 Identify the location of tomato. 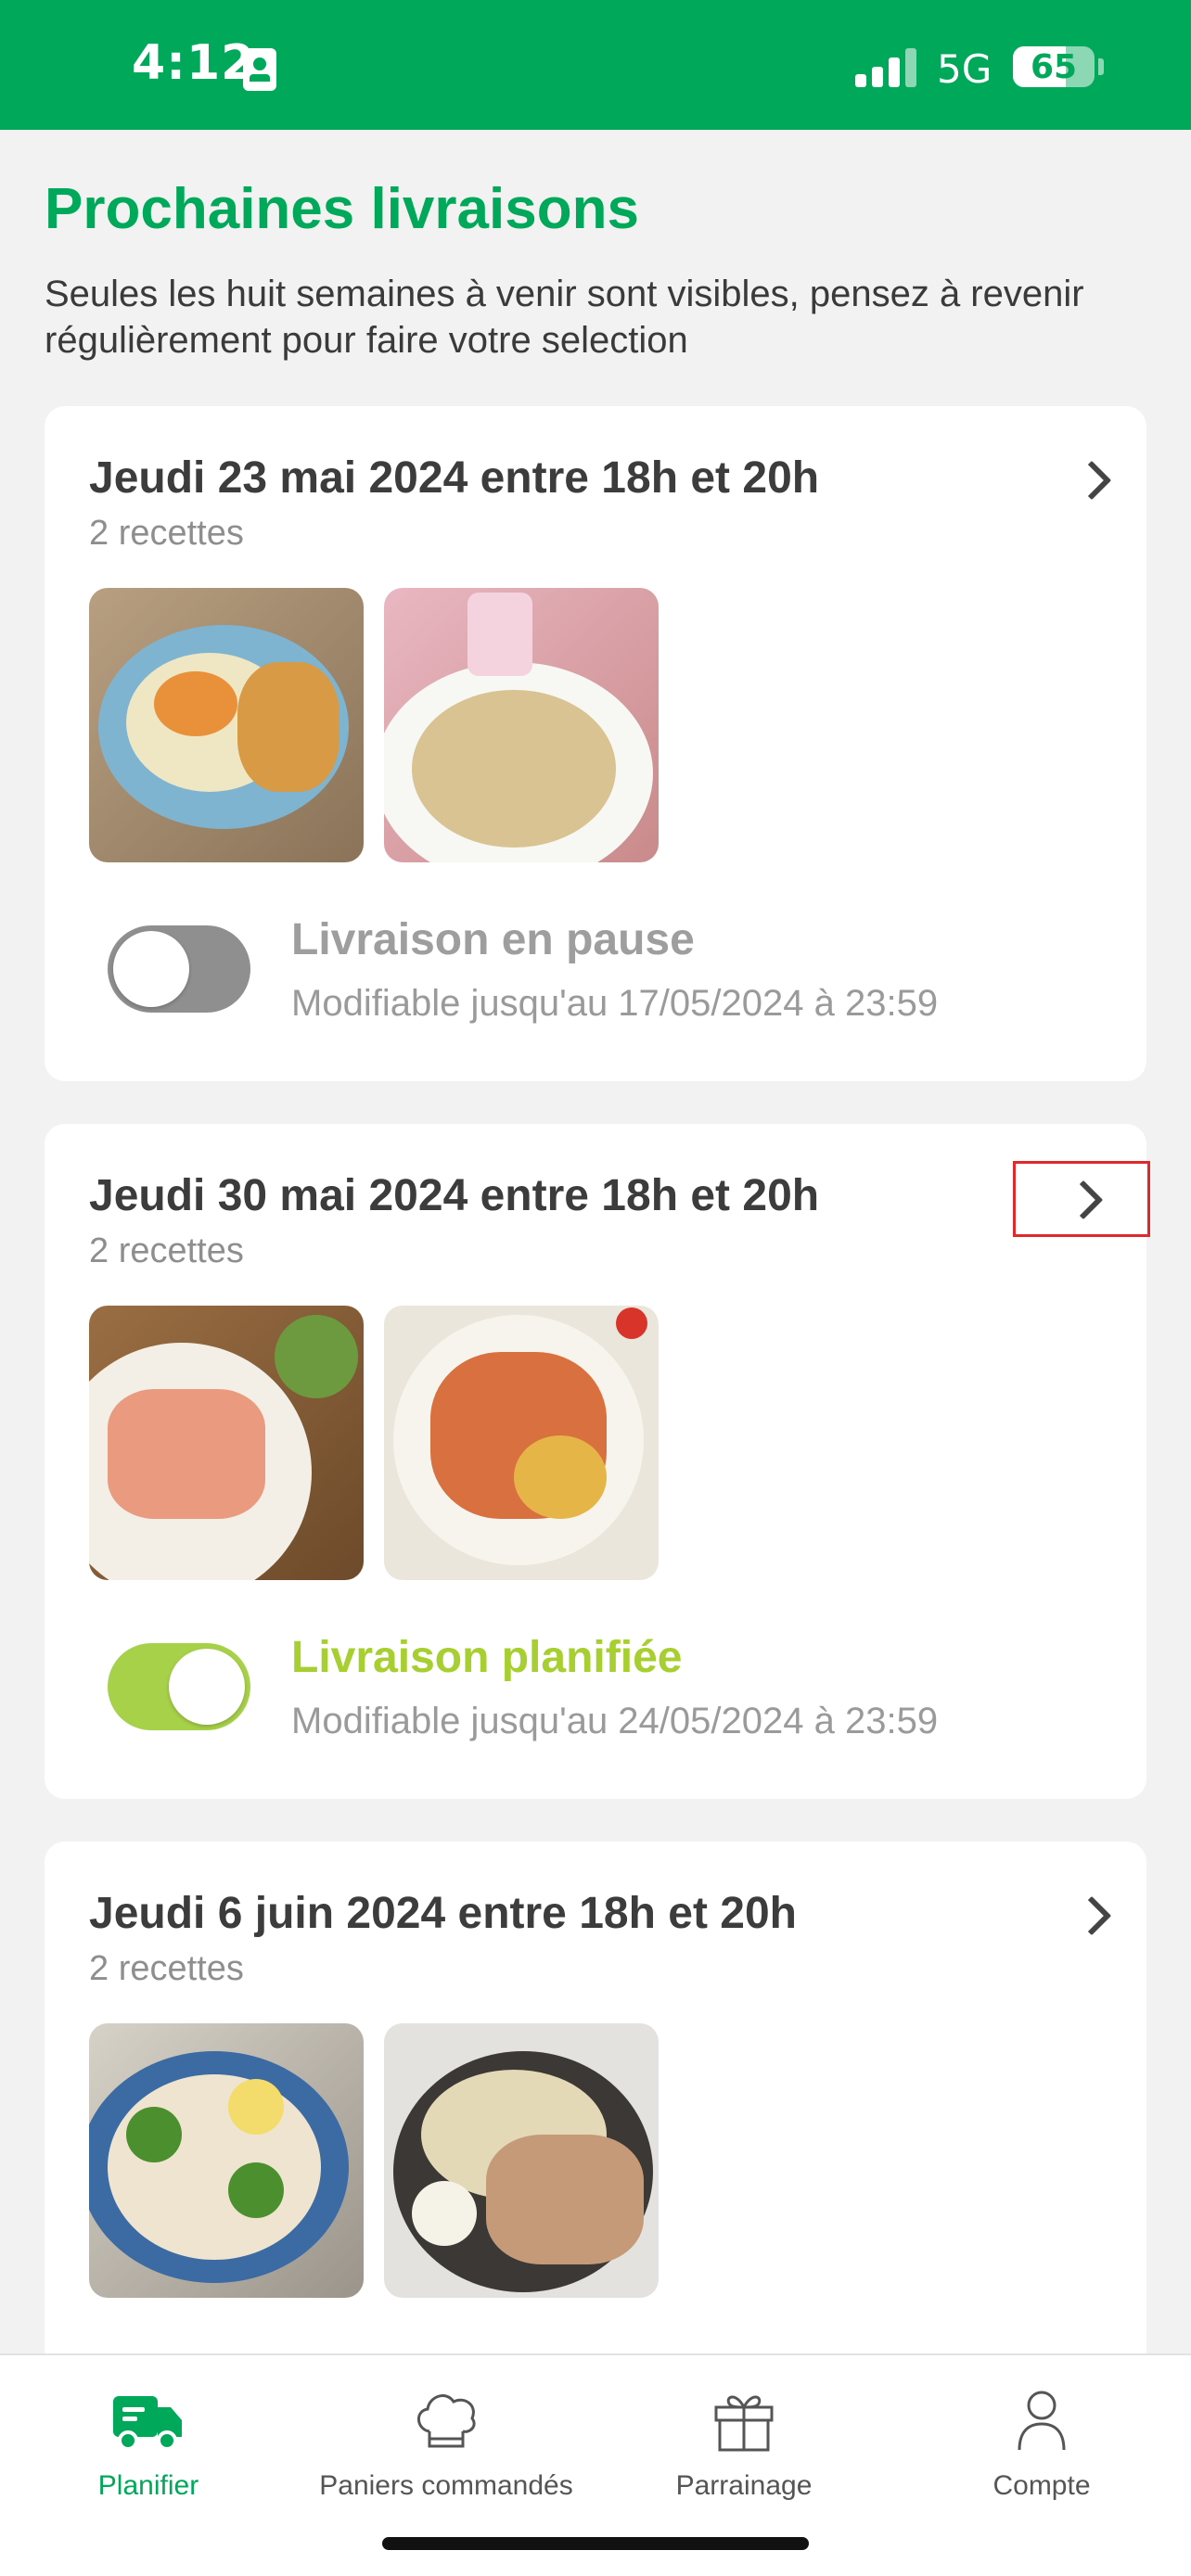
(631, 1323).